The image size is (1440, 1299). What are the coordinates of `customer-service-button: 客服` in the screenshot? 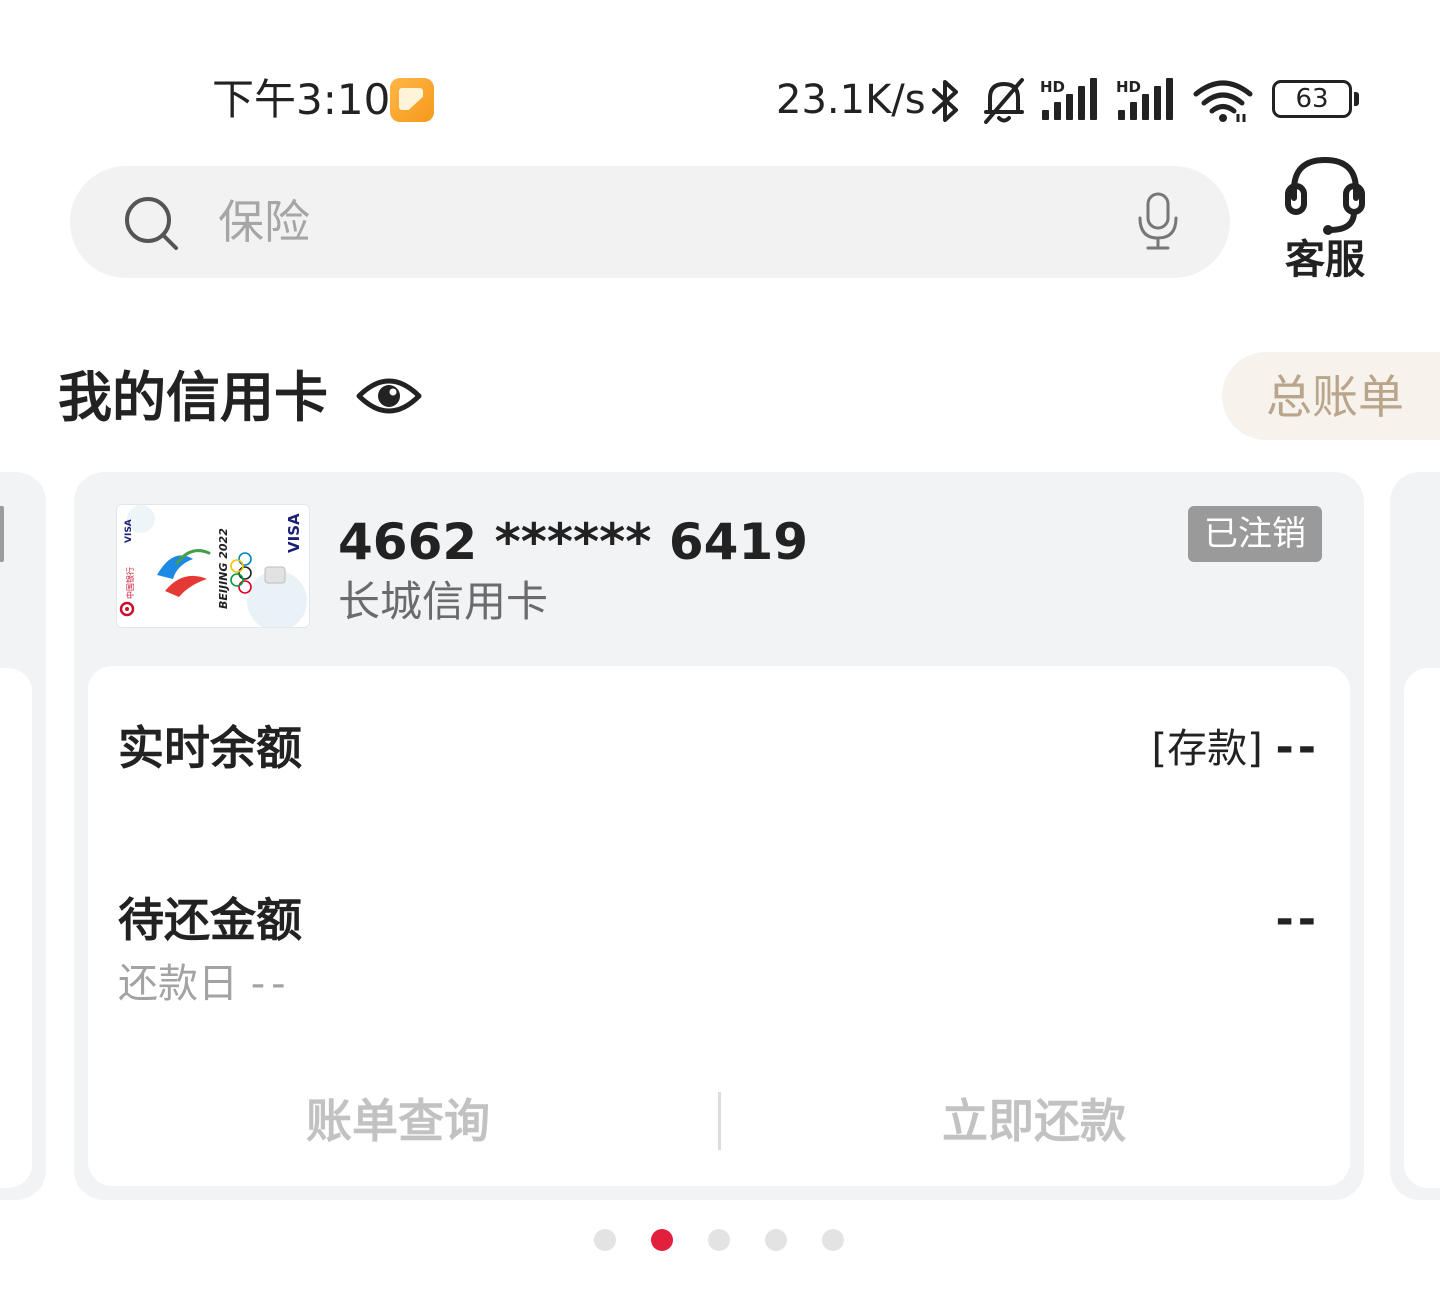 It's located at (1325, 220).